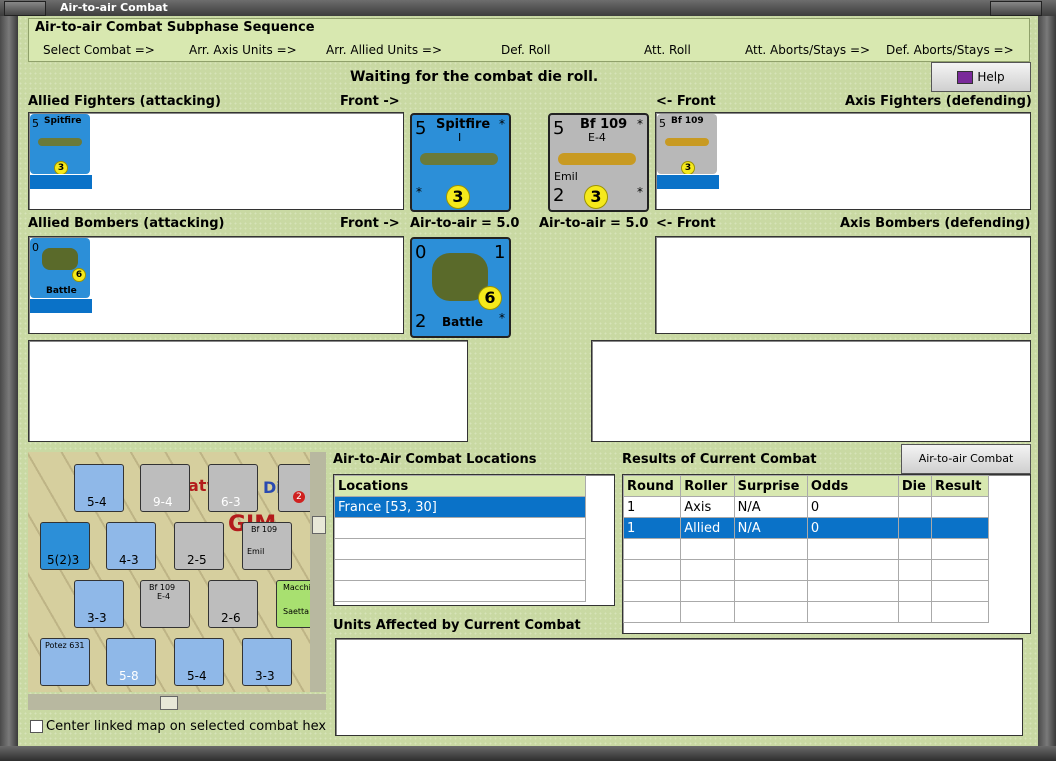  Describe the element at coordinates (965, 77) in the screenshot. I see `book-icon` at that location.